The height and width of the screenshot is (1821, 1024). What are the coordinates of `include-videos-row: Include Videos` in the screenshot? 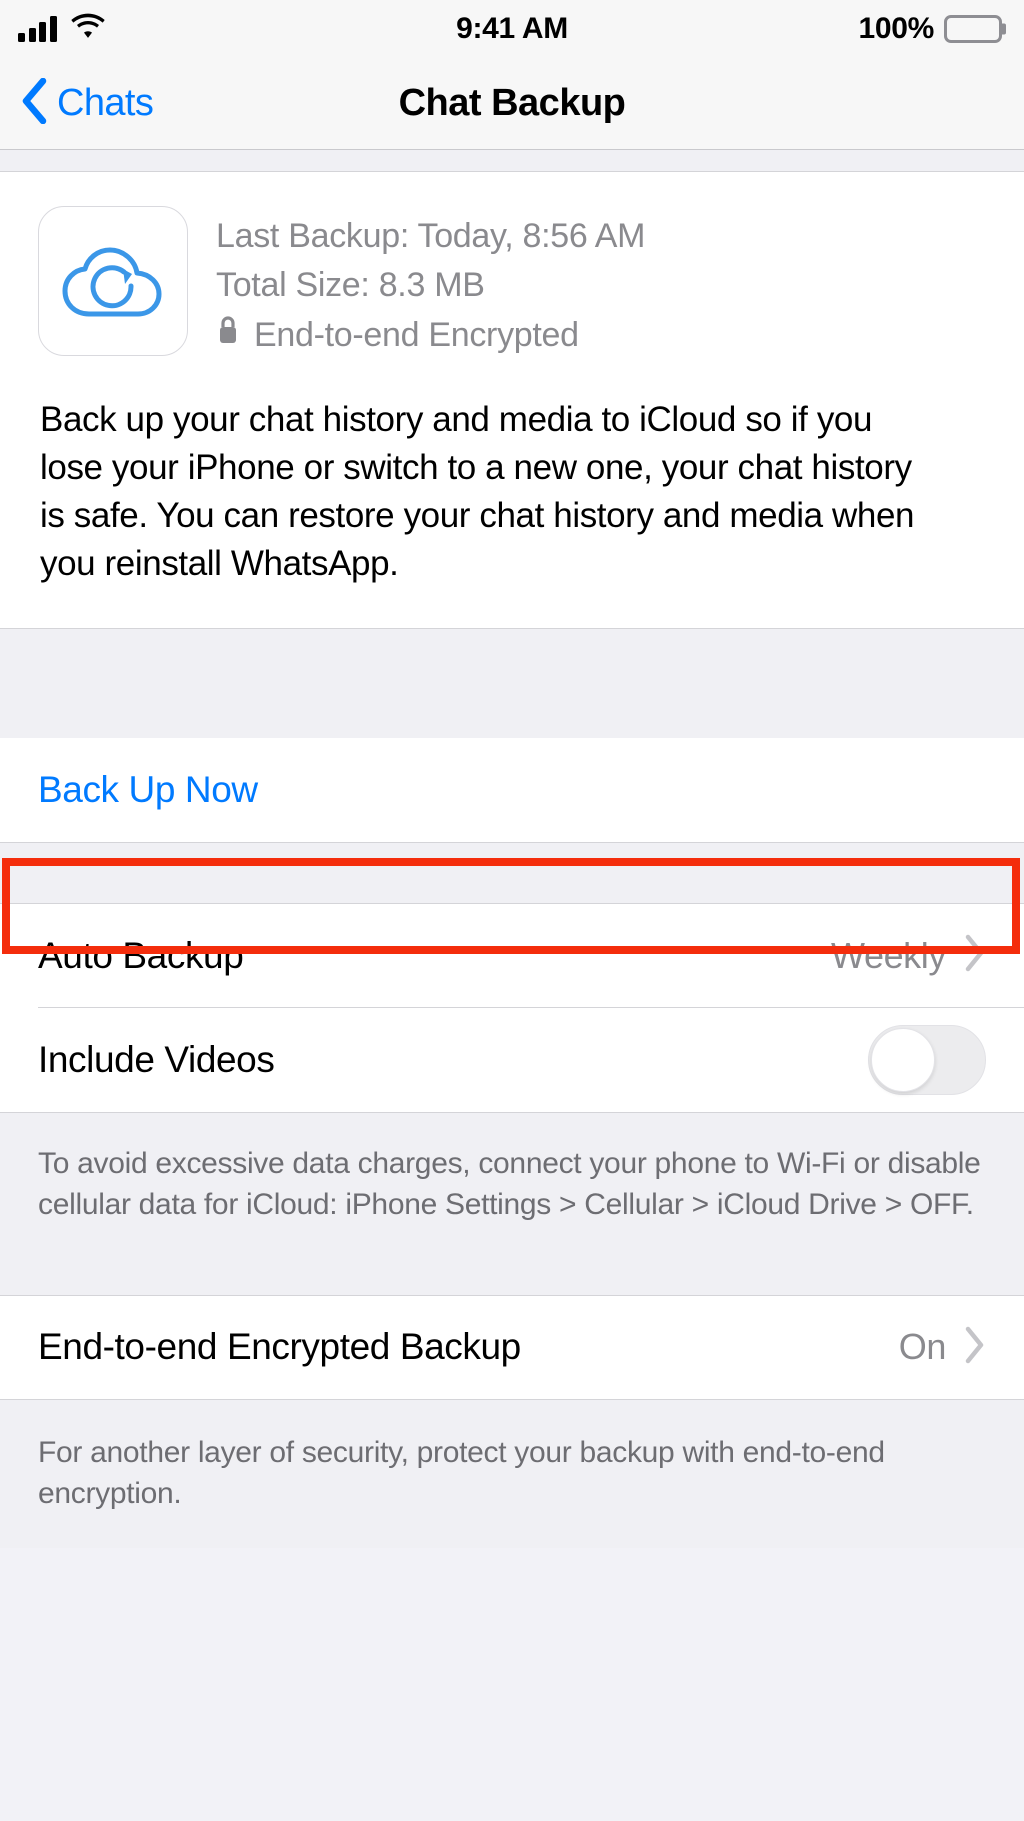 It's located at (512, 1059).